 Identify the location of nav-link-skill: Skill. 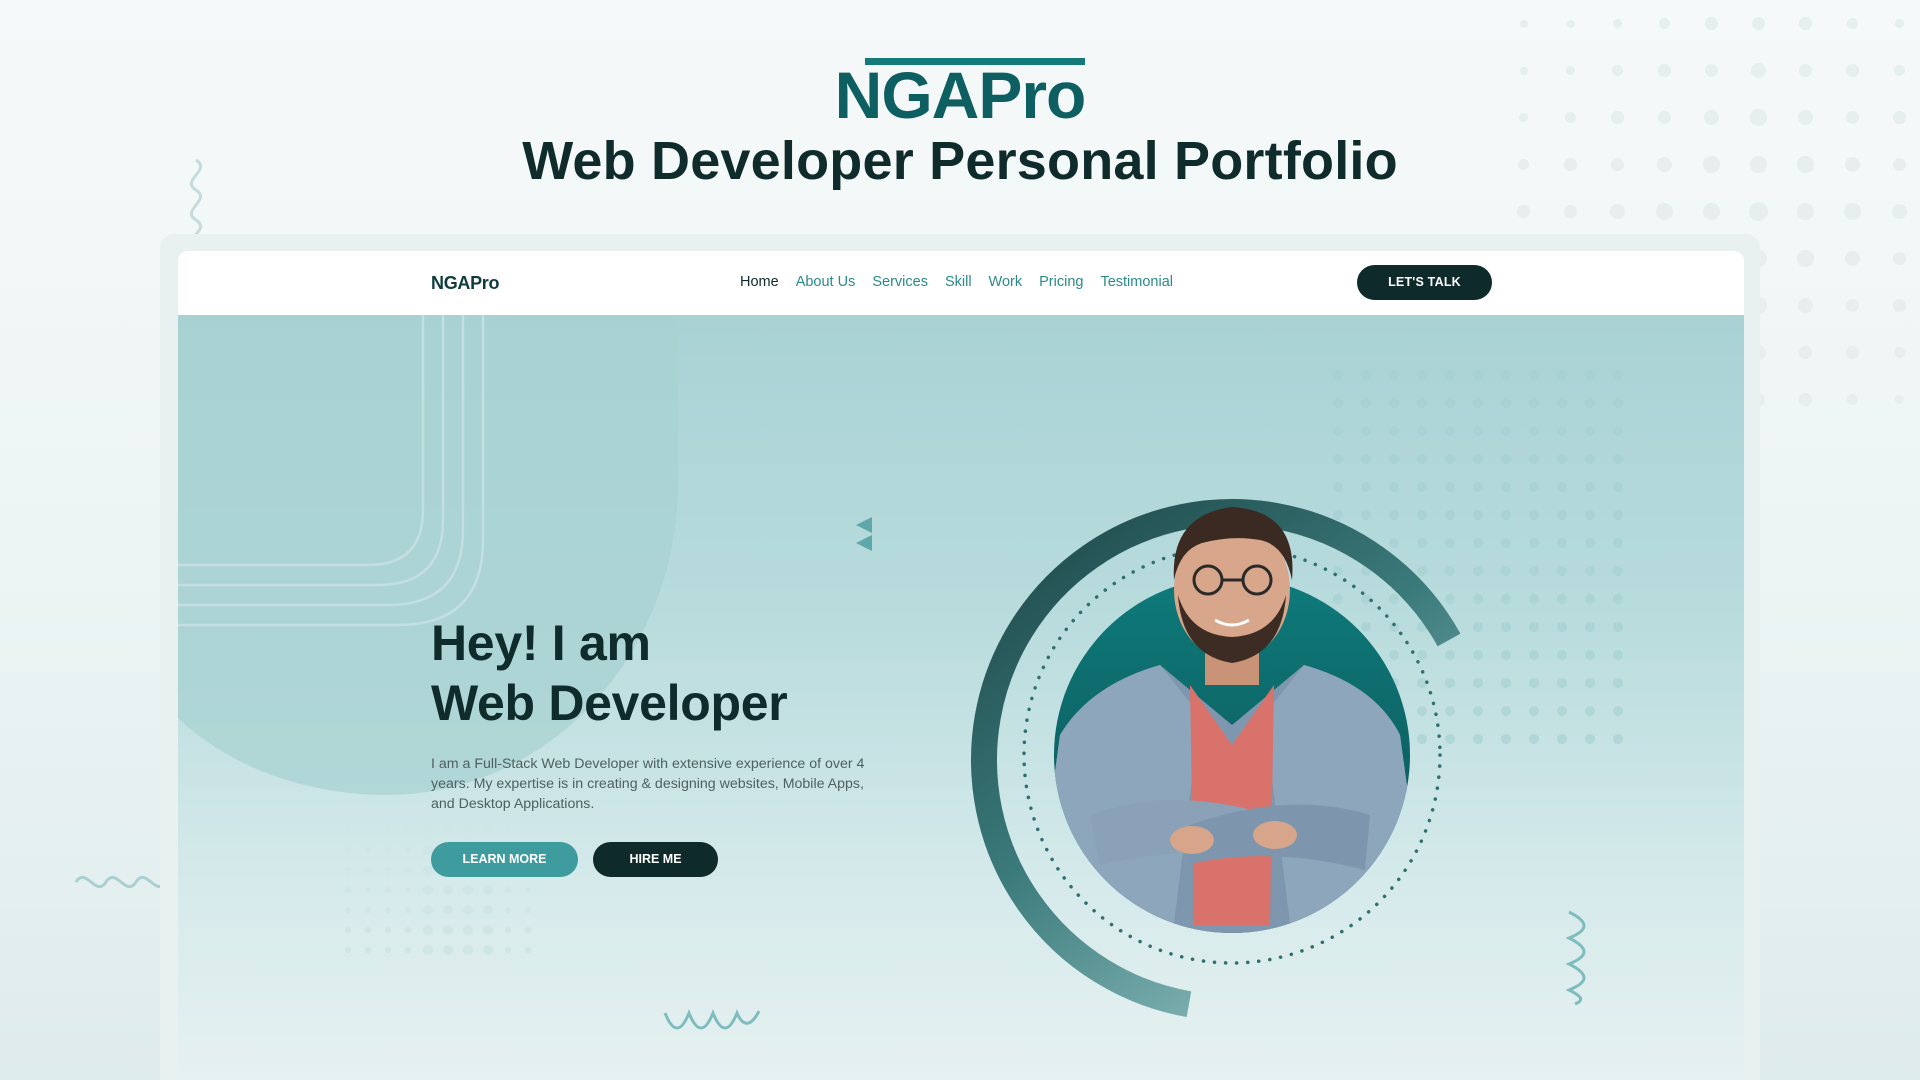
(958, 282).